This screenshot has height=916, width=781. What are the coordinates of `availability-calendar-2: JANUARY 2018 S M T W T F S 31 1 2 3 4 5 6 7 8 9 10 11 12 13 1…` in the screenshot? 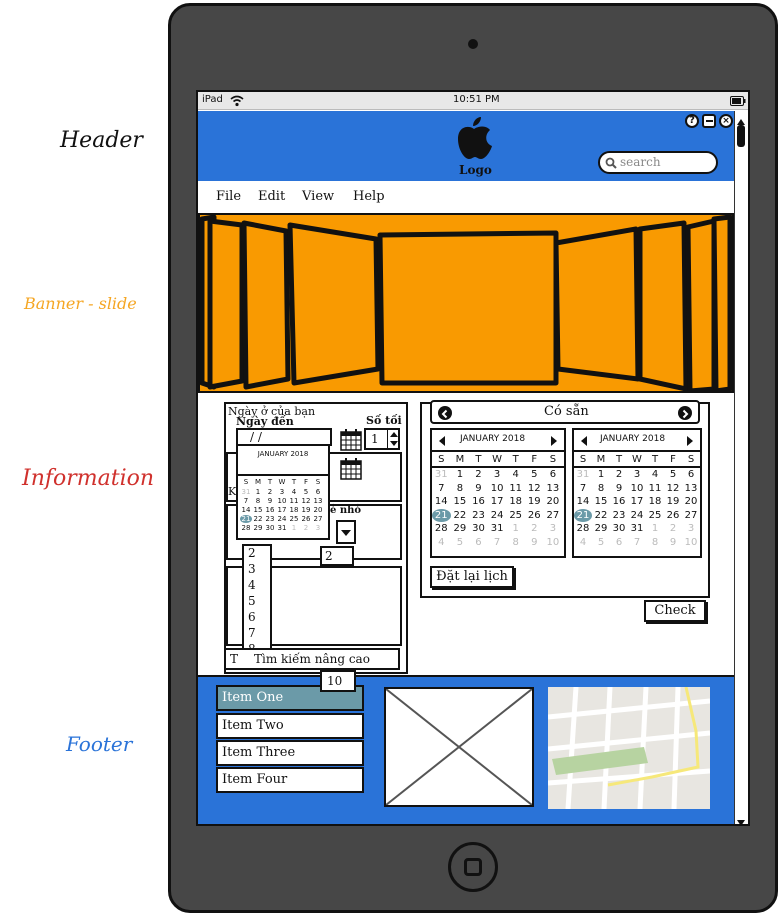 It's located at (637, 493).